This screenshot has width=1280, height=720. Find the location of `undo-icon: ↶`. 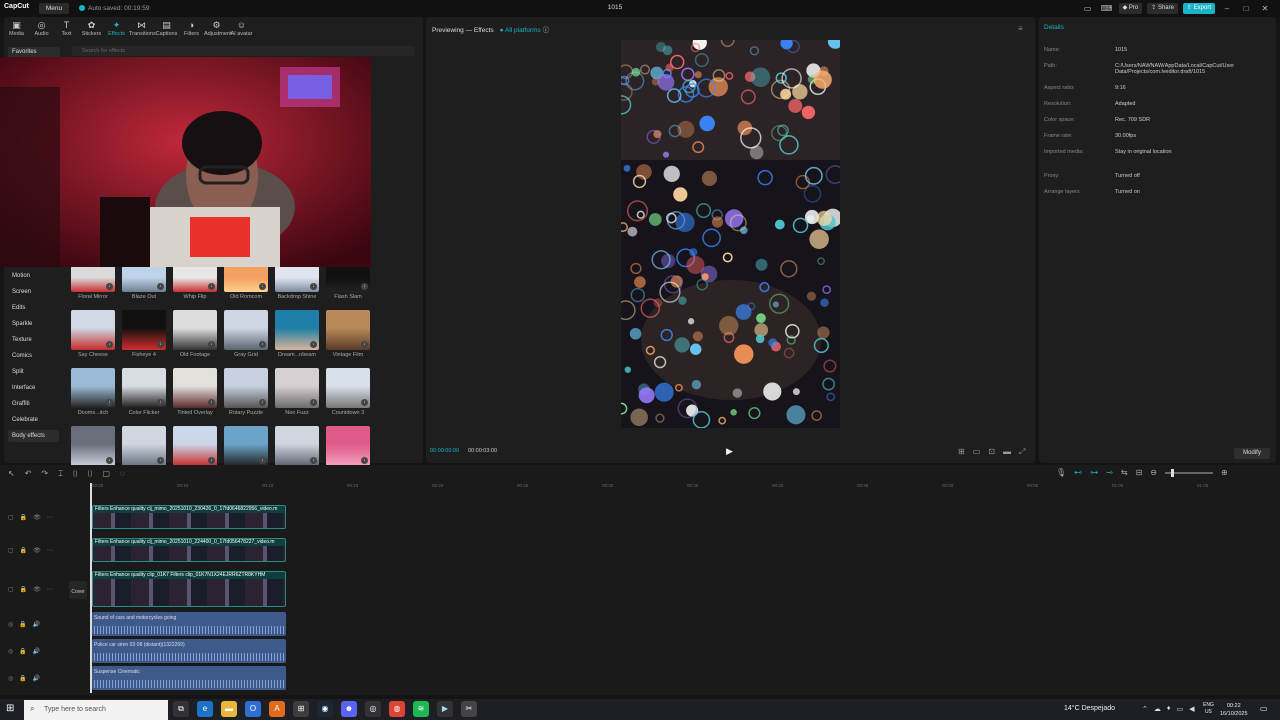

undo-icon: ↶ is located at coordinates (28, 474).